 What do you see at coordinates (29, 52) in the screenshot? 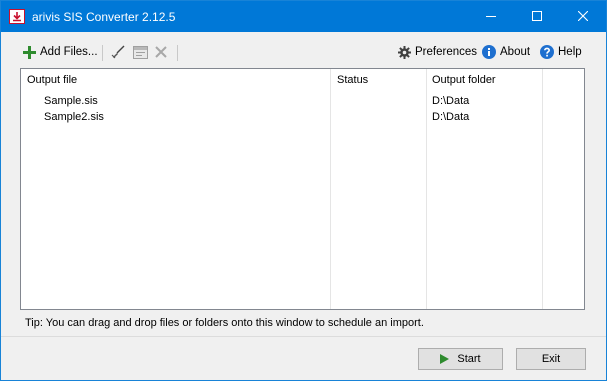
I see `plus-icon` at bounding box center [29, 52].